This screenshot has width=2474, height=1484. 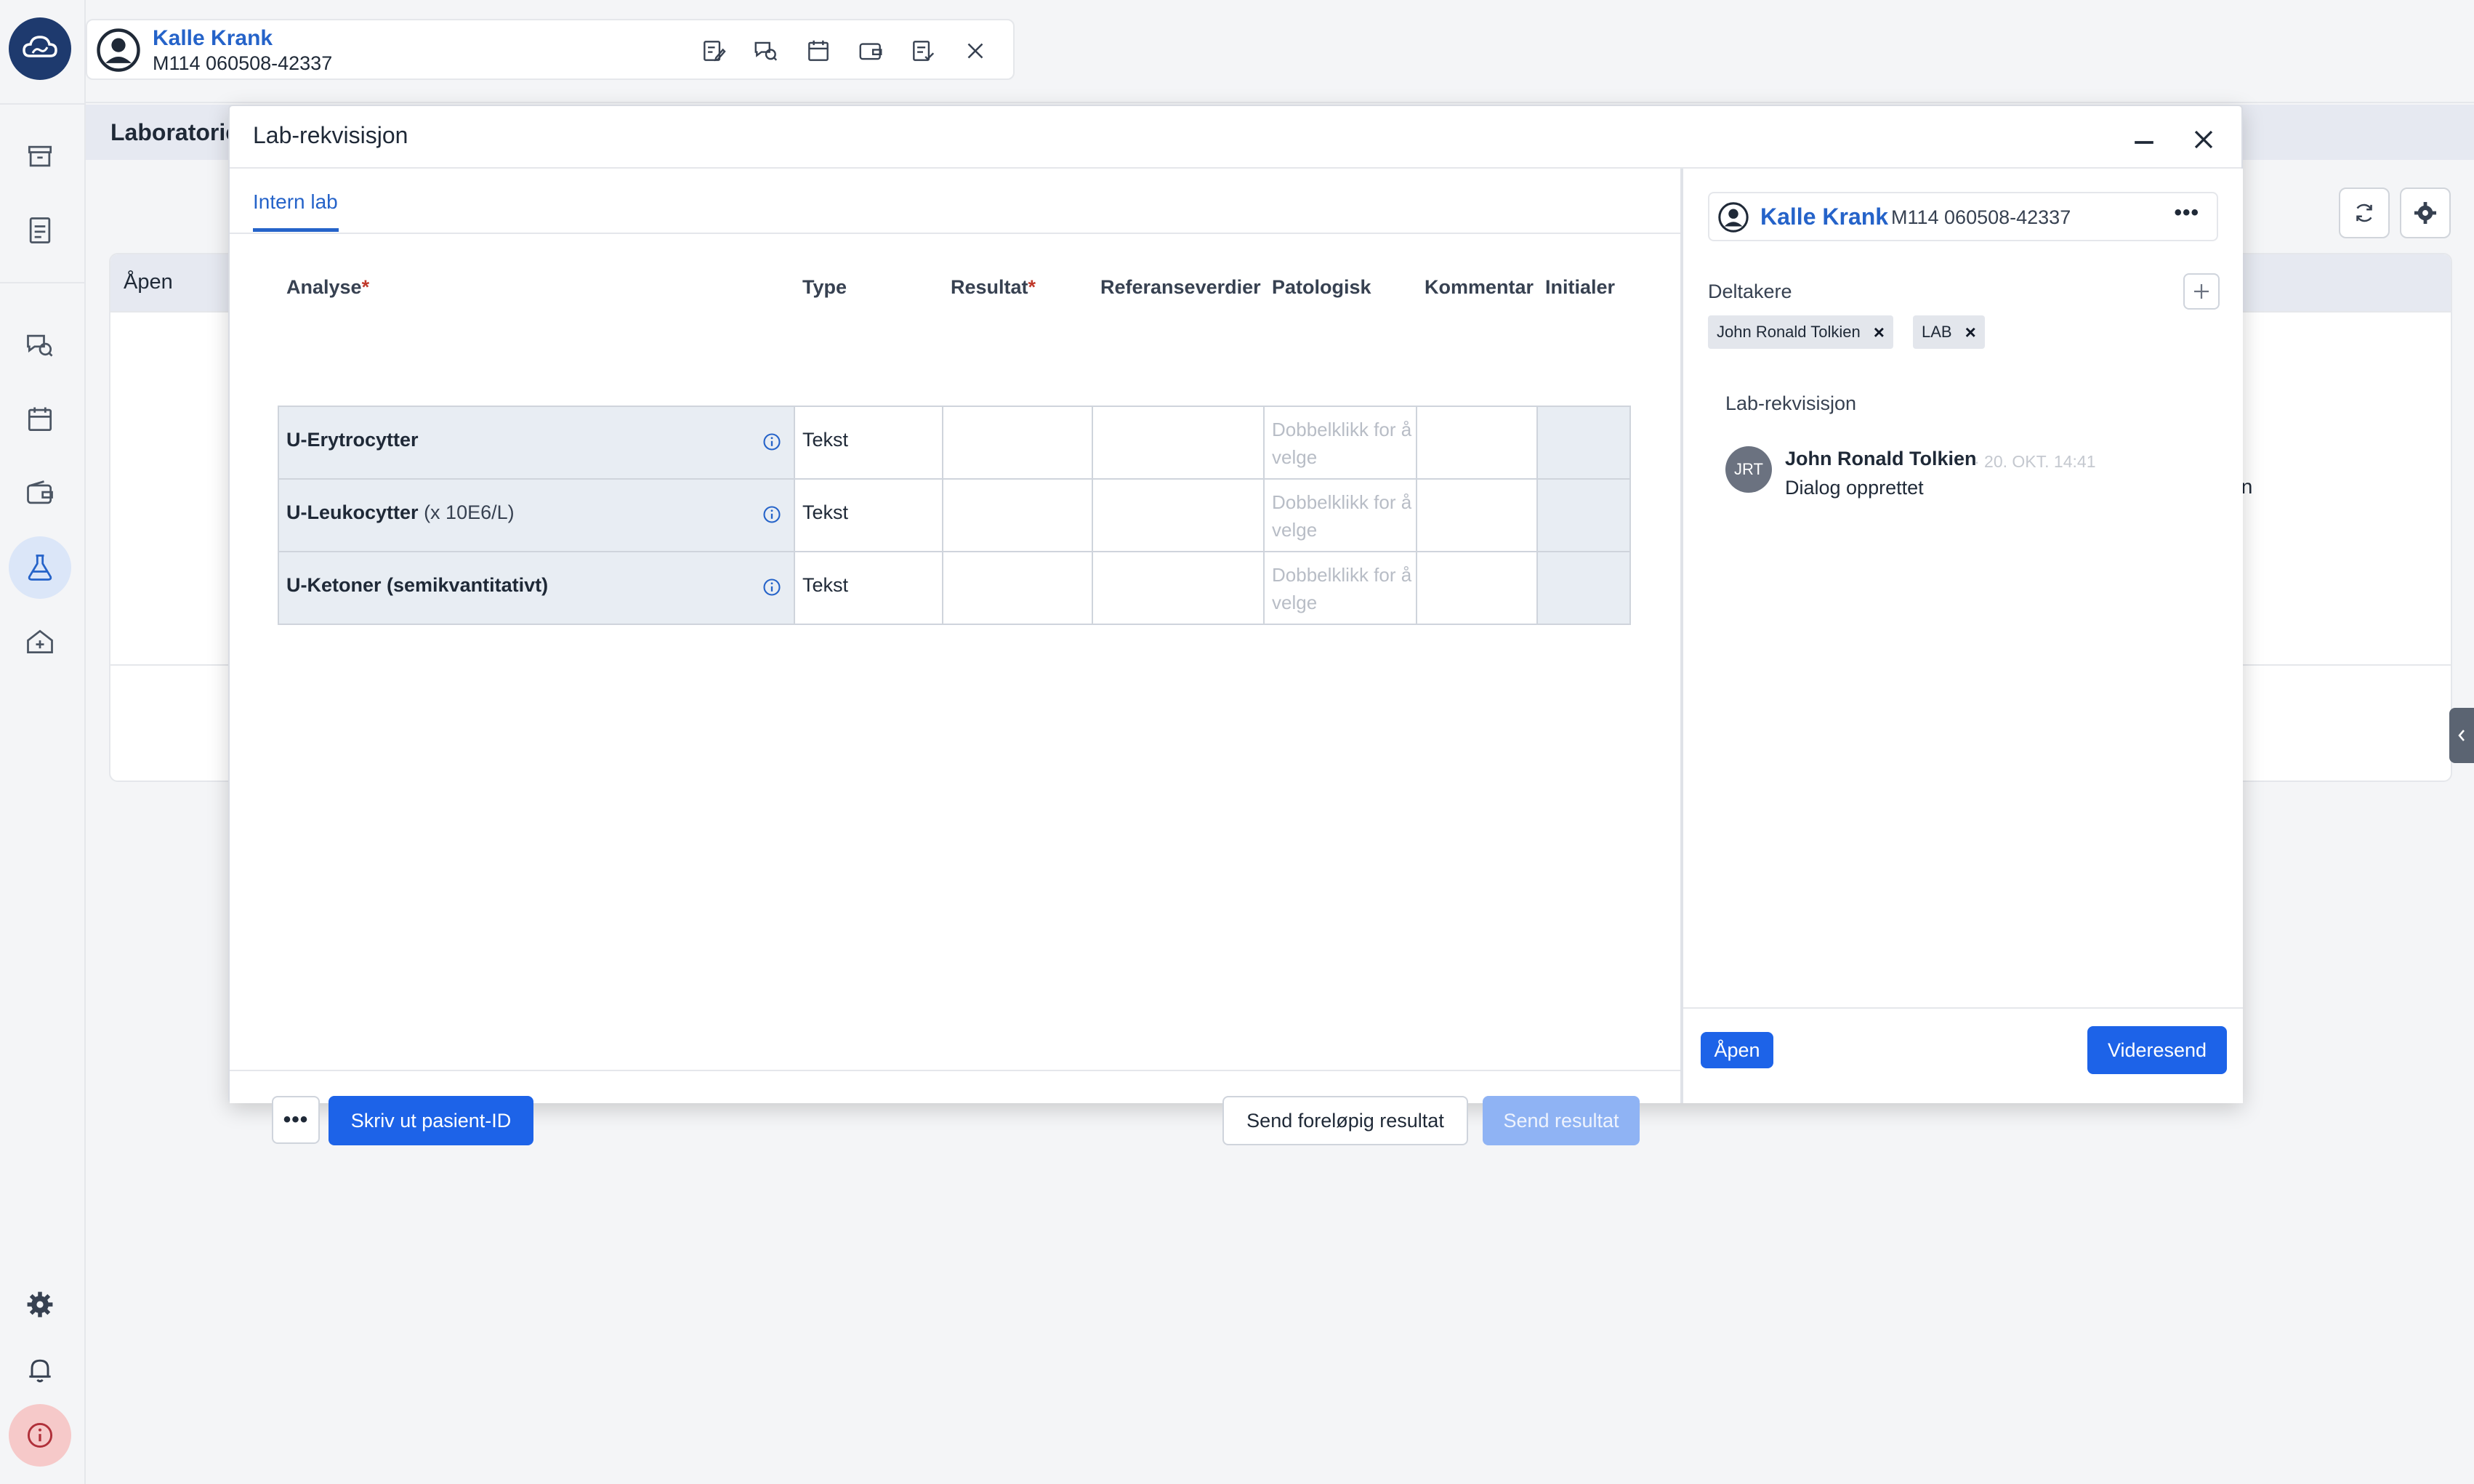 What do you see at coordinates (1750, 292) in the screenshot?
I see `participants-label: Deltakere` at bounding box center [1750, 292].